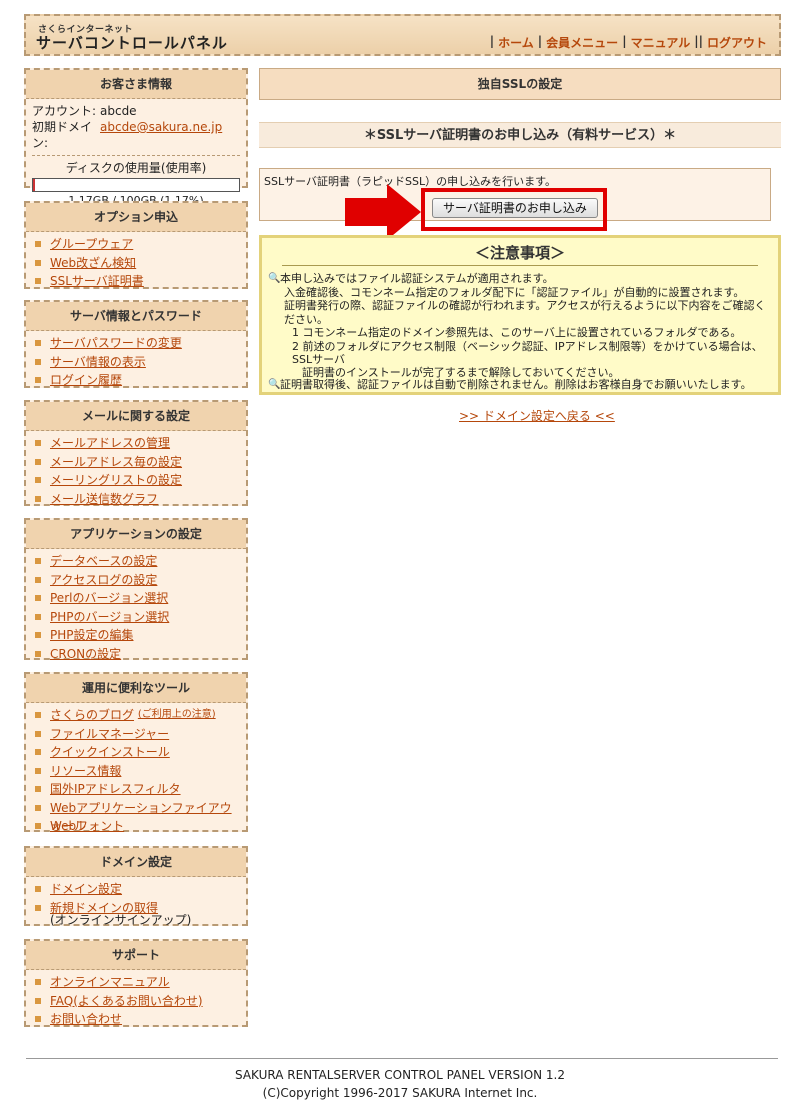 The image size is (800, 1110). What do you see at coordinates (136, 688) in the screenshot?
I see `tools-title: 運用に便利なツール` at bounding box center [136, 688].